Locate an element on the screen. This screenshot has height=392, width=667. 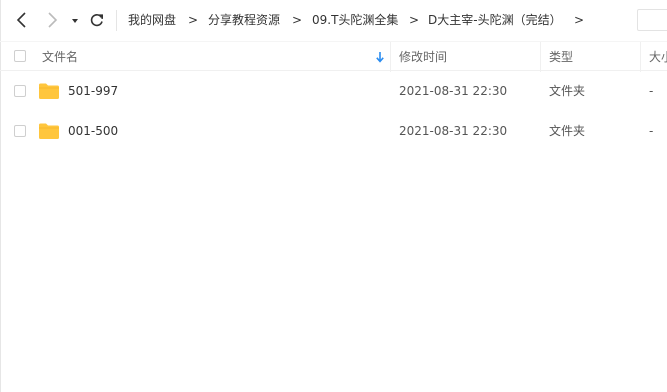
breadcrumb-item-shared-resources: 分享教程资源 is located at coordinates (244, 20).